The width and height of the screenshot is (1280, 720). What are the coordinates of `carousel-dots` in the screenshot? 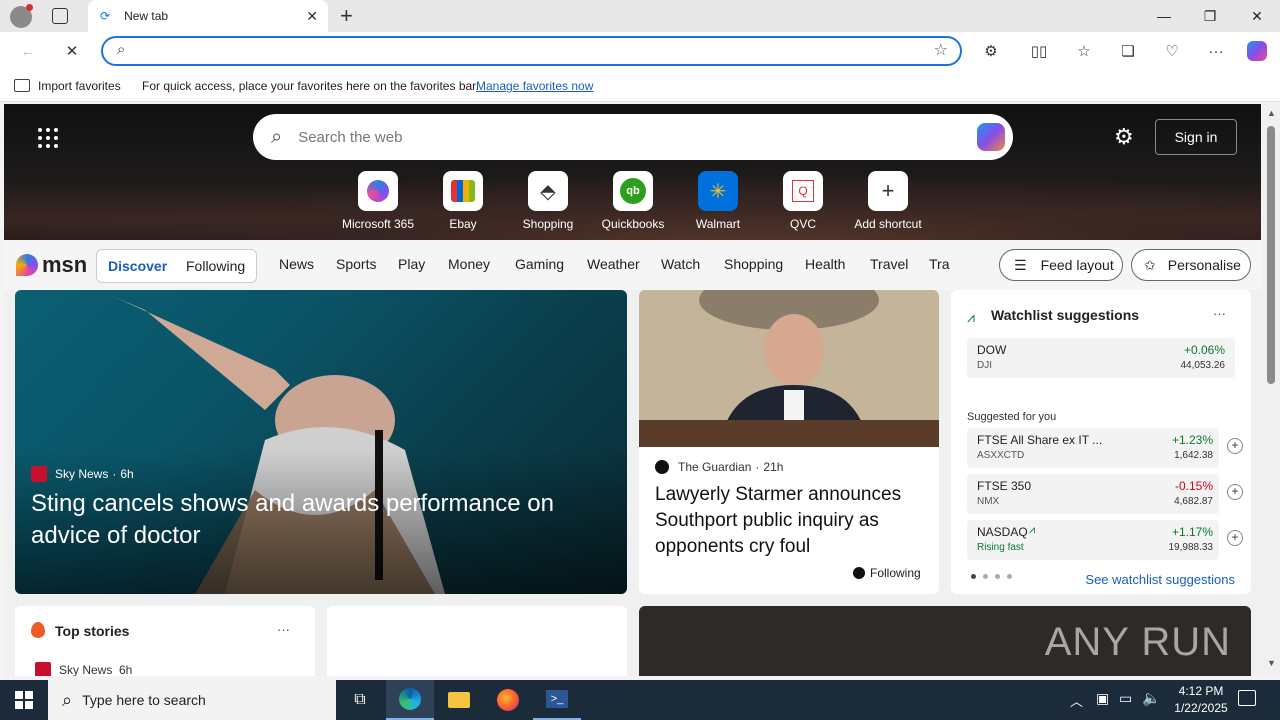 It's located at (991, 576).